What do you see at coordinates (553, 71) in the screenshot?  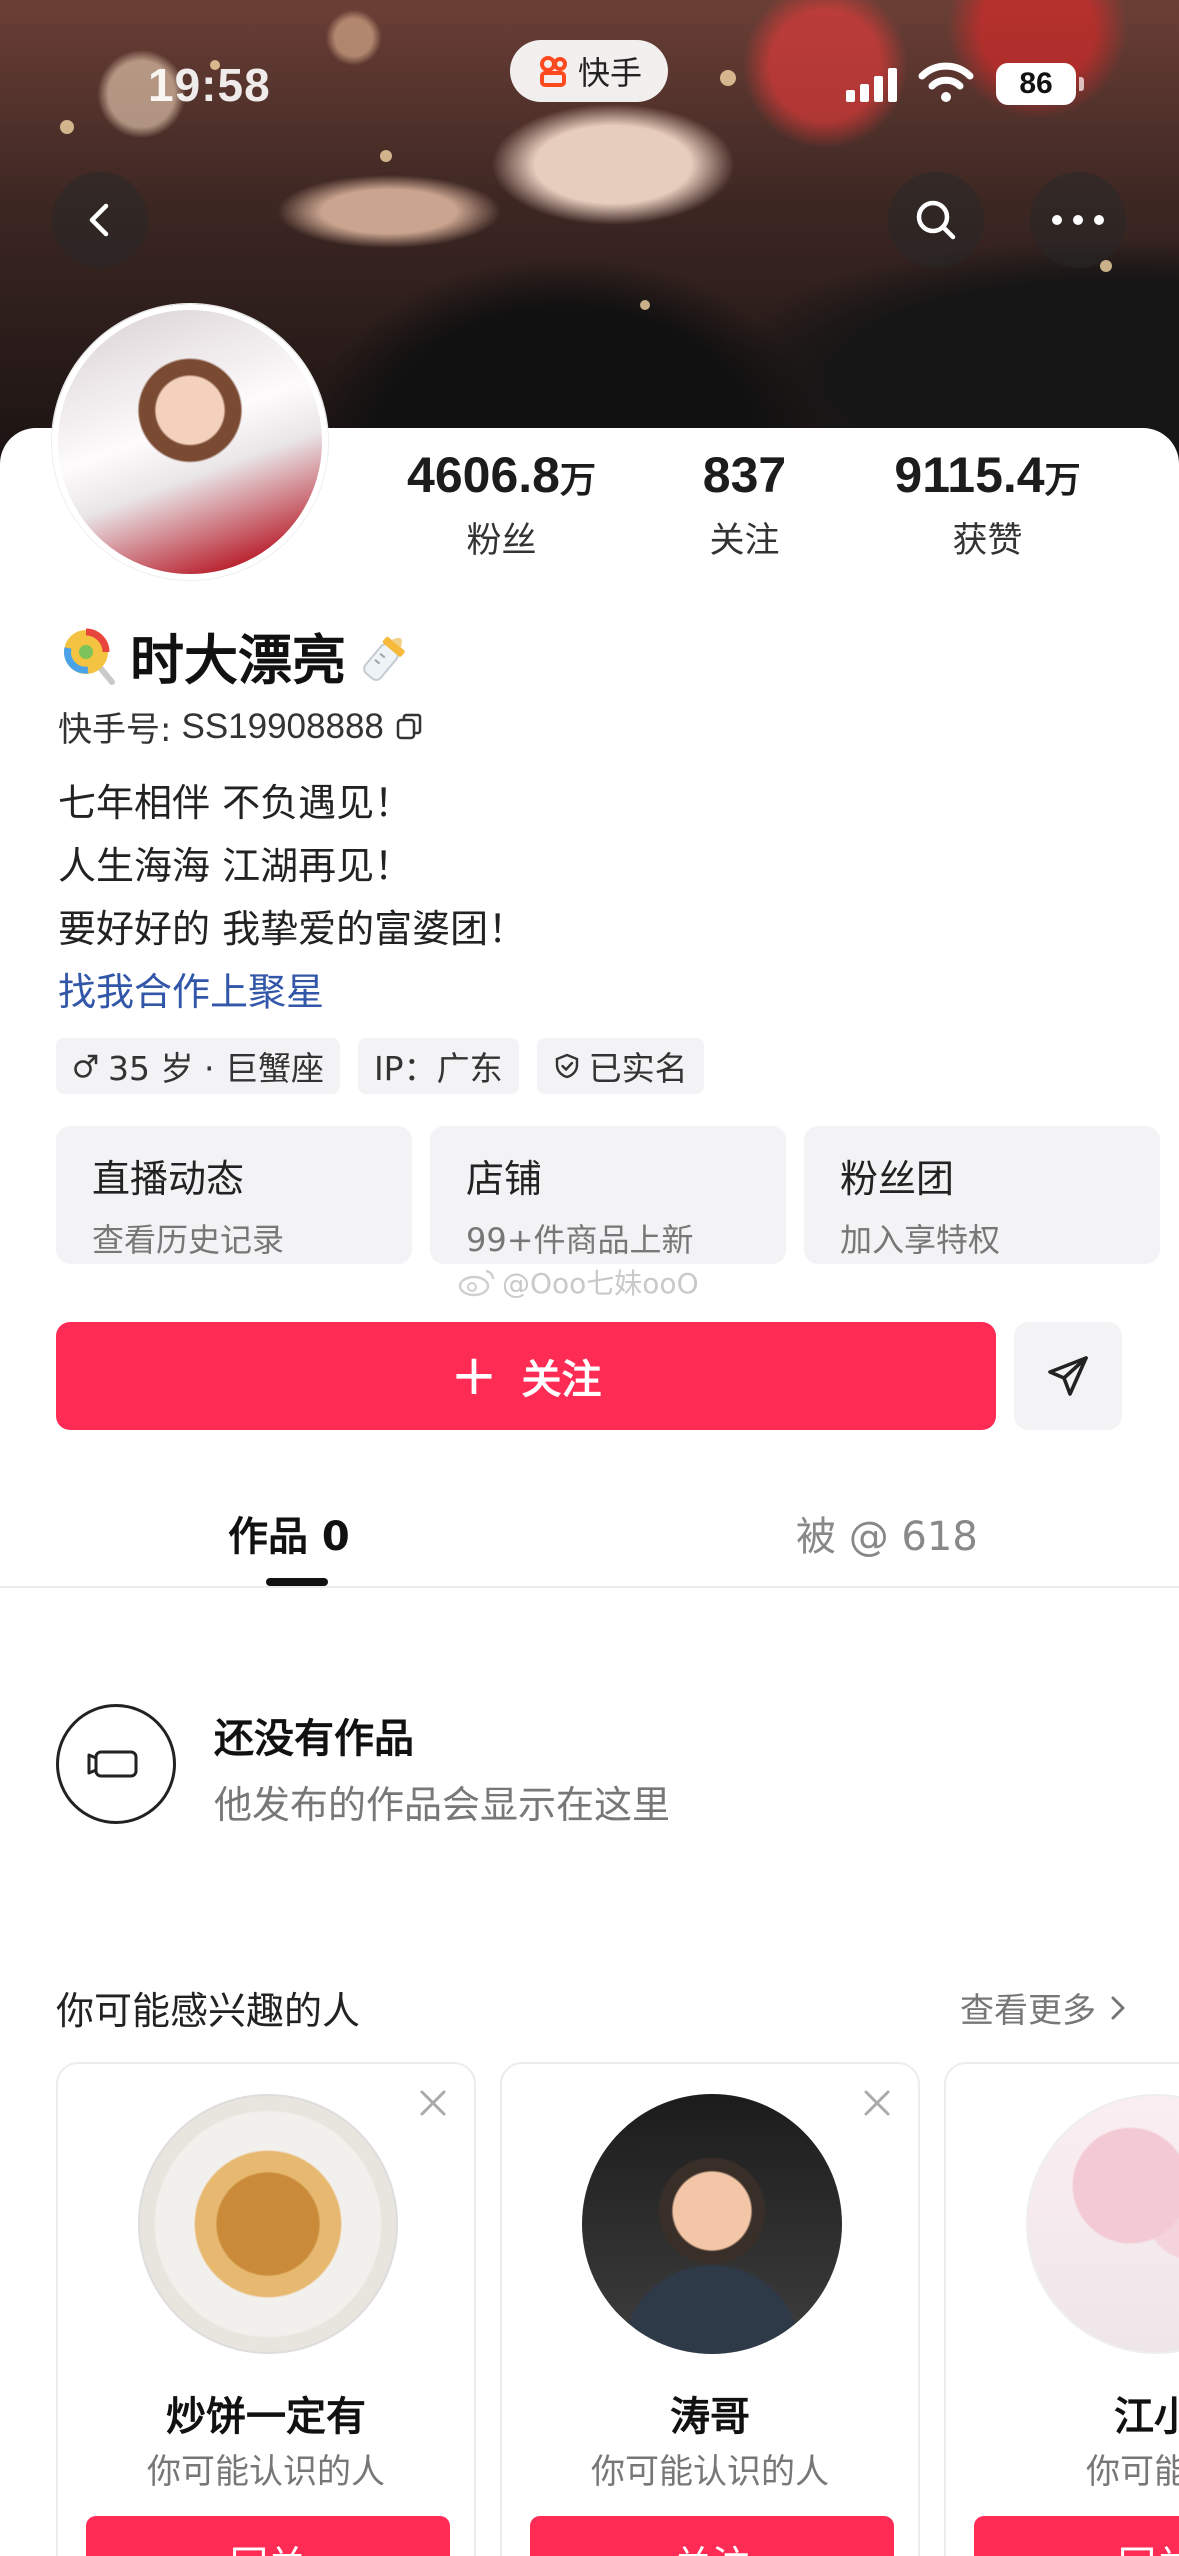 I see `kuaishou-logo-icon` at bounding box center [553, 71].